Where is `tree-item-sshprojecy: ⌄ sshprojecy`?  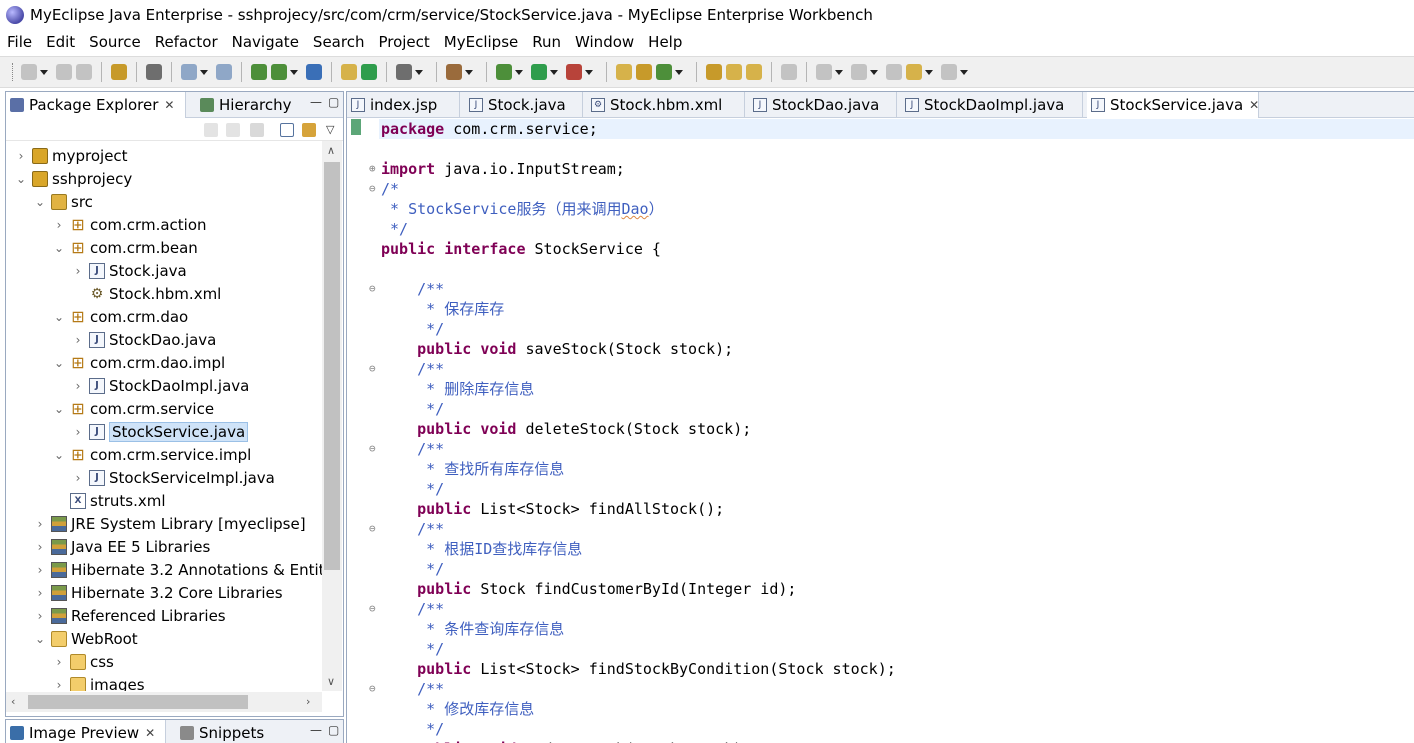 tree-item-sshprojecy: ⌄ sshprojecy is located at coordinates (73, 178).